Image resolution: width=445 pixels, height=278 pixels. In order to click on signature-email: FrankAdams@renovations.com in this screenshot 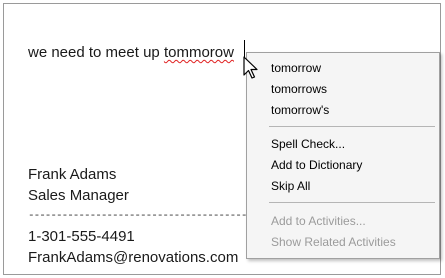, I will do `click(133, 257)`.